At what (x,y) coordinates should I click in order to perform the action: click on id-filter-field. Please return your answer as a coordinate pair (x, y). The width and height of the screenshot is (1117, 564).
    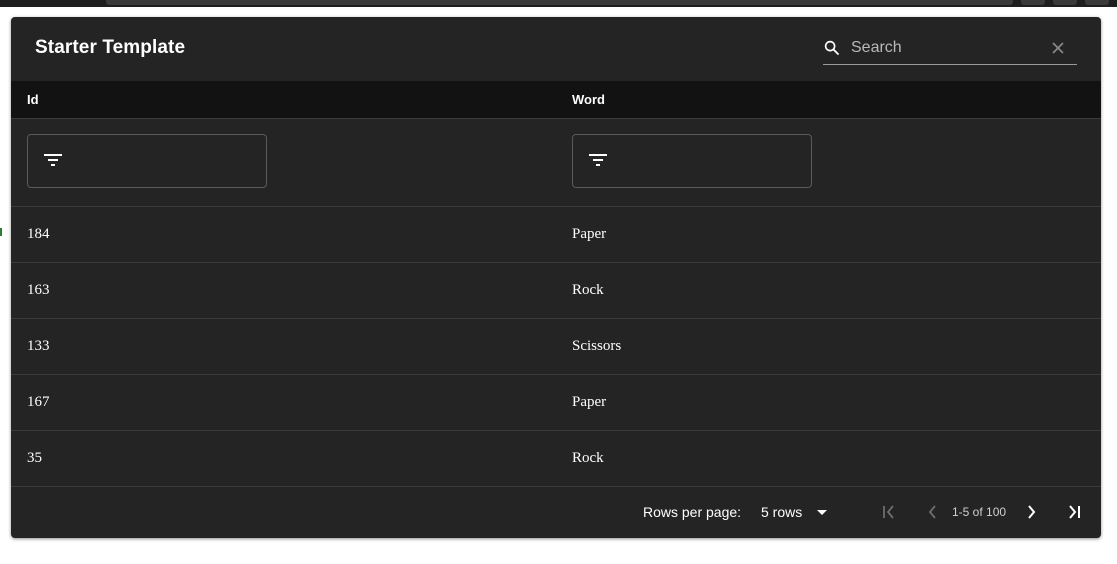
    Looking at the image, I should click on (147, 161).